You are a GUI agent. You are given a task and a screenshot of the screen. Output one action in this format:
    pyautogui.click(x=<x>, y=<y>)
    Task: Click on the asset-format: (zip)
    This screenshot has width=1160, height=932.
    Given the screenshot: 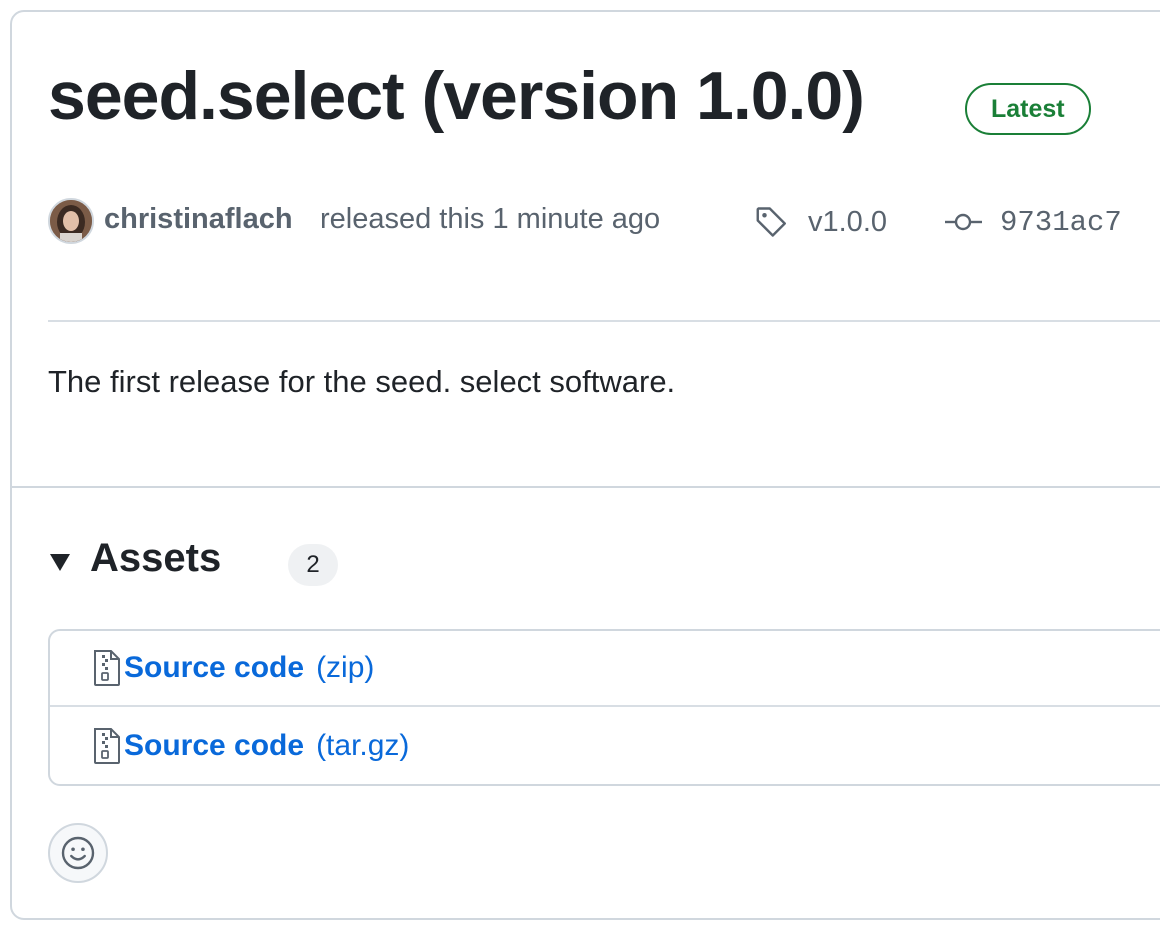 What is the action you would take?
    pyautogui.click(x=345, y=667)
    